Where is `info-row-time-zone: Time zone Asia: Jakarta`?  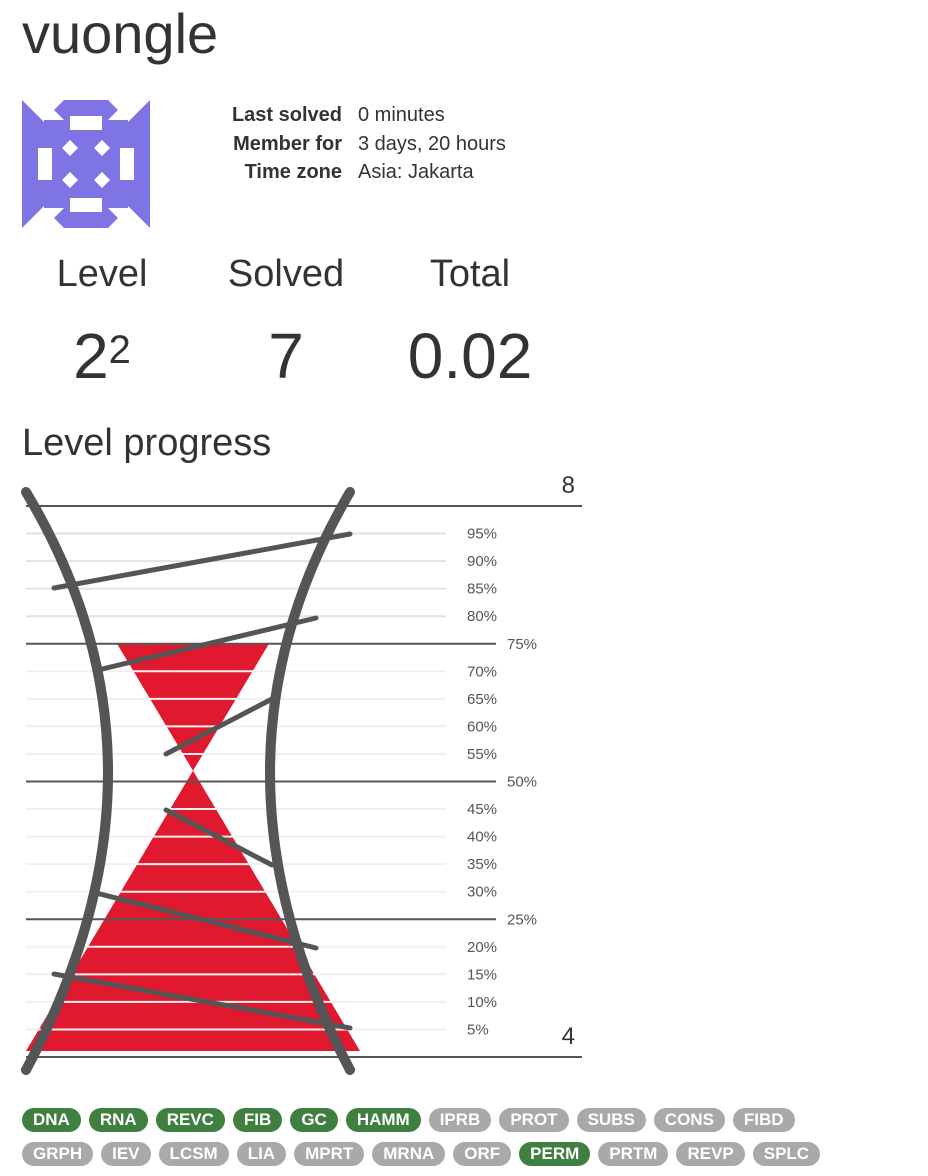
info-row-time-zone: Time zone Asia: Jakarta is located at coordinates (353, 172).